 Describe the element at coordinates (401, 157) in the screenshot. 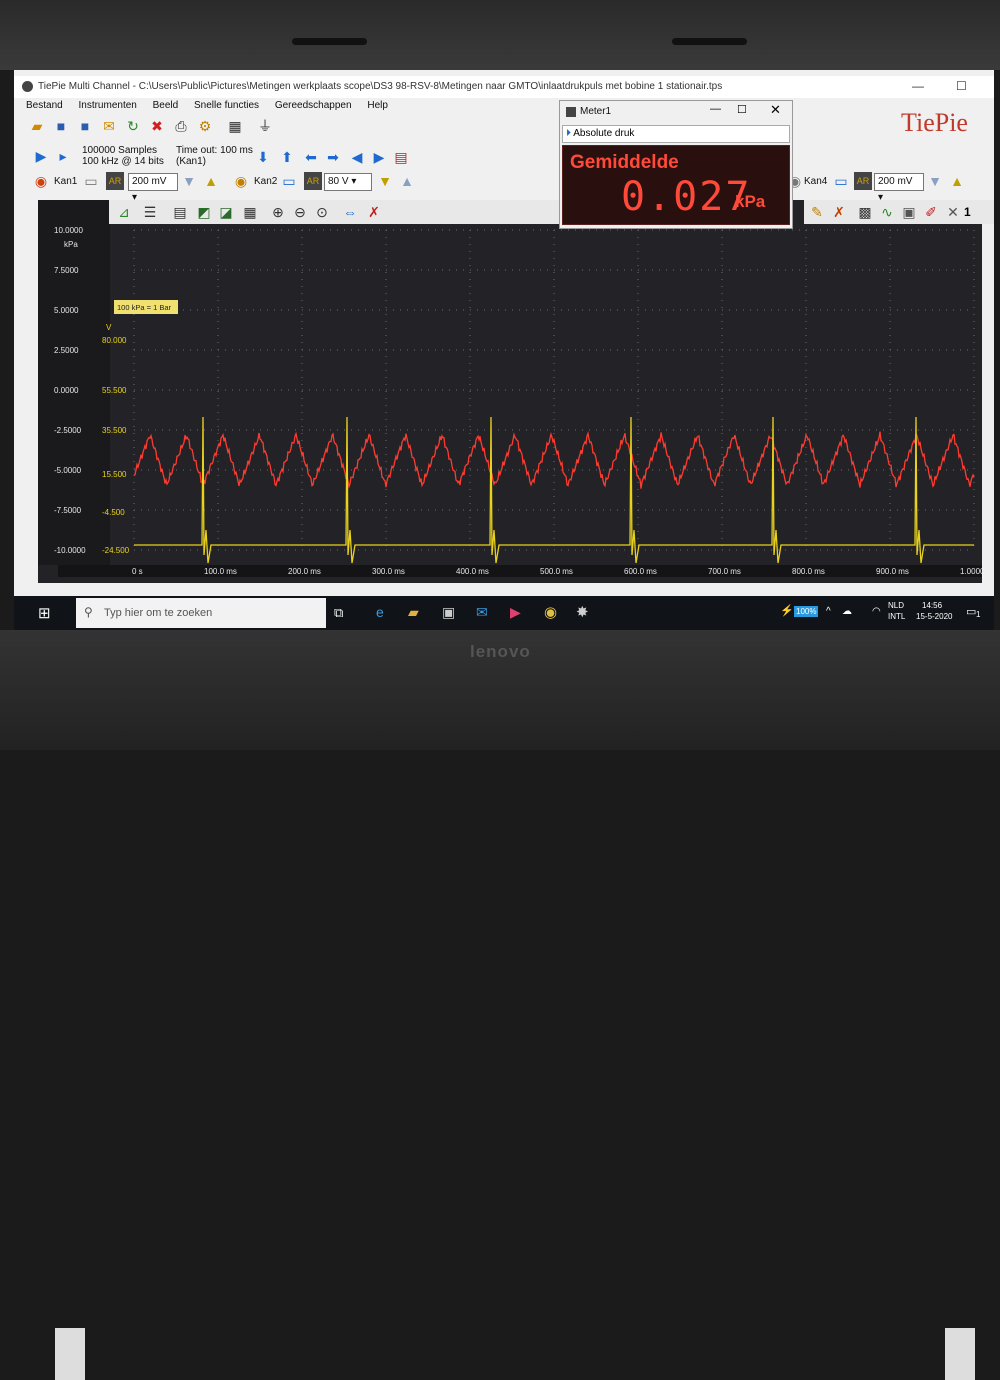

I see `trigger-icon: ▤` at that location.